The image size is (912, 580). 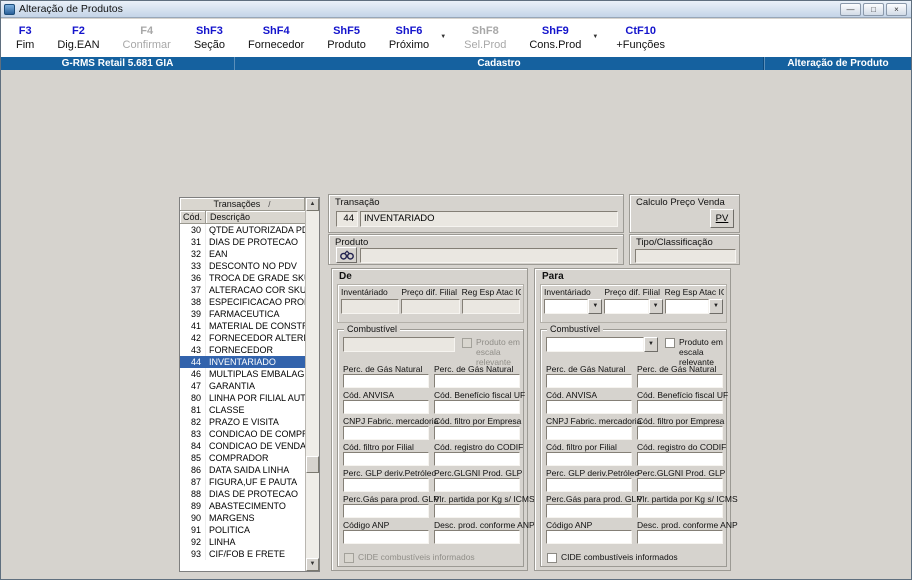 I want to click on table-row: 36 TROCA DE GRADE SKU, so click(x=242, y=278).